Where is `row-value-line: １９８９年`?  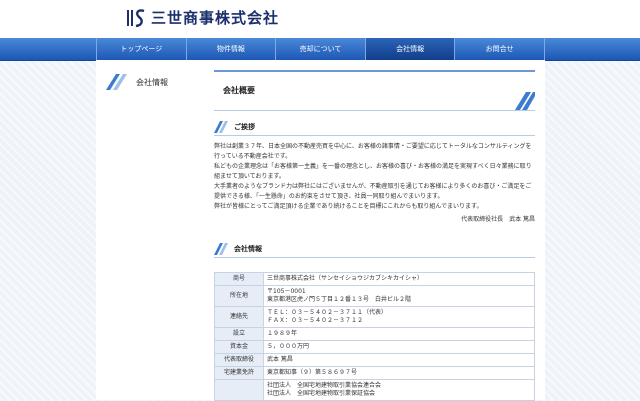
row-value-line: １９８９年 is located at coordinates (282, 333).